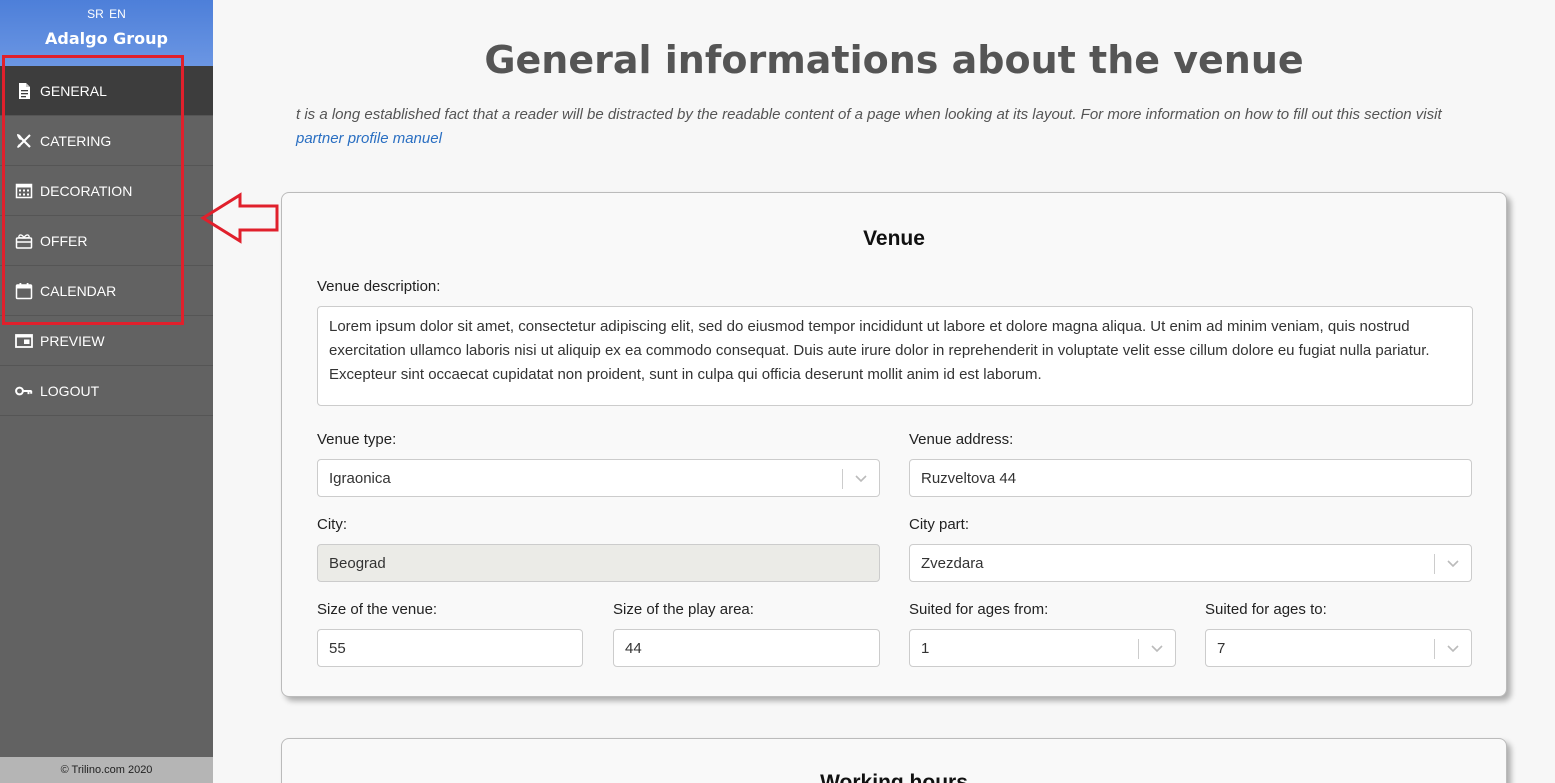 This screenshot has width=1555, height=783. What do you see at coordinates (1266, 609) in the screenshot?
I see `ages-to-label: Suited for ages to:` at bounding box center [1266, 609].